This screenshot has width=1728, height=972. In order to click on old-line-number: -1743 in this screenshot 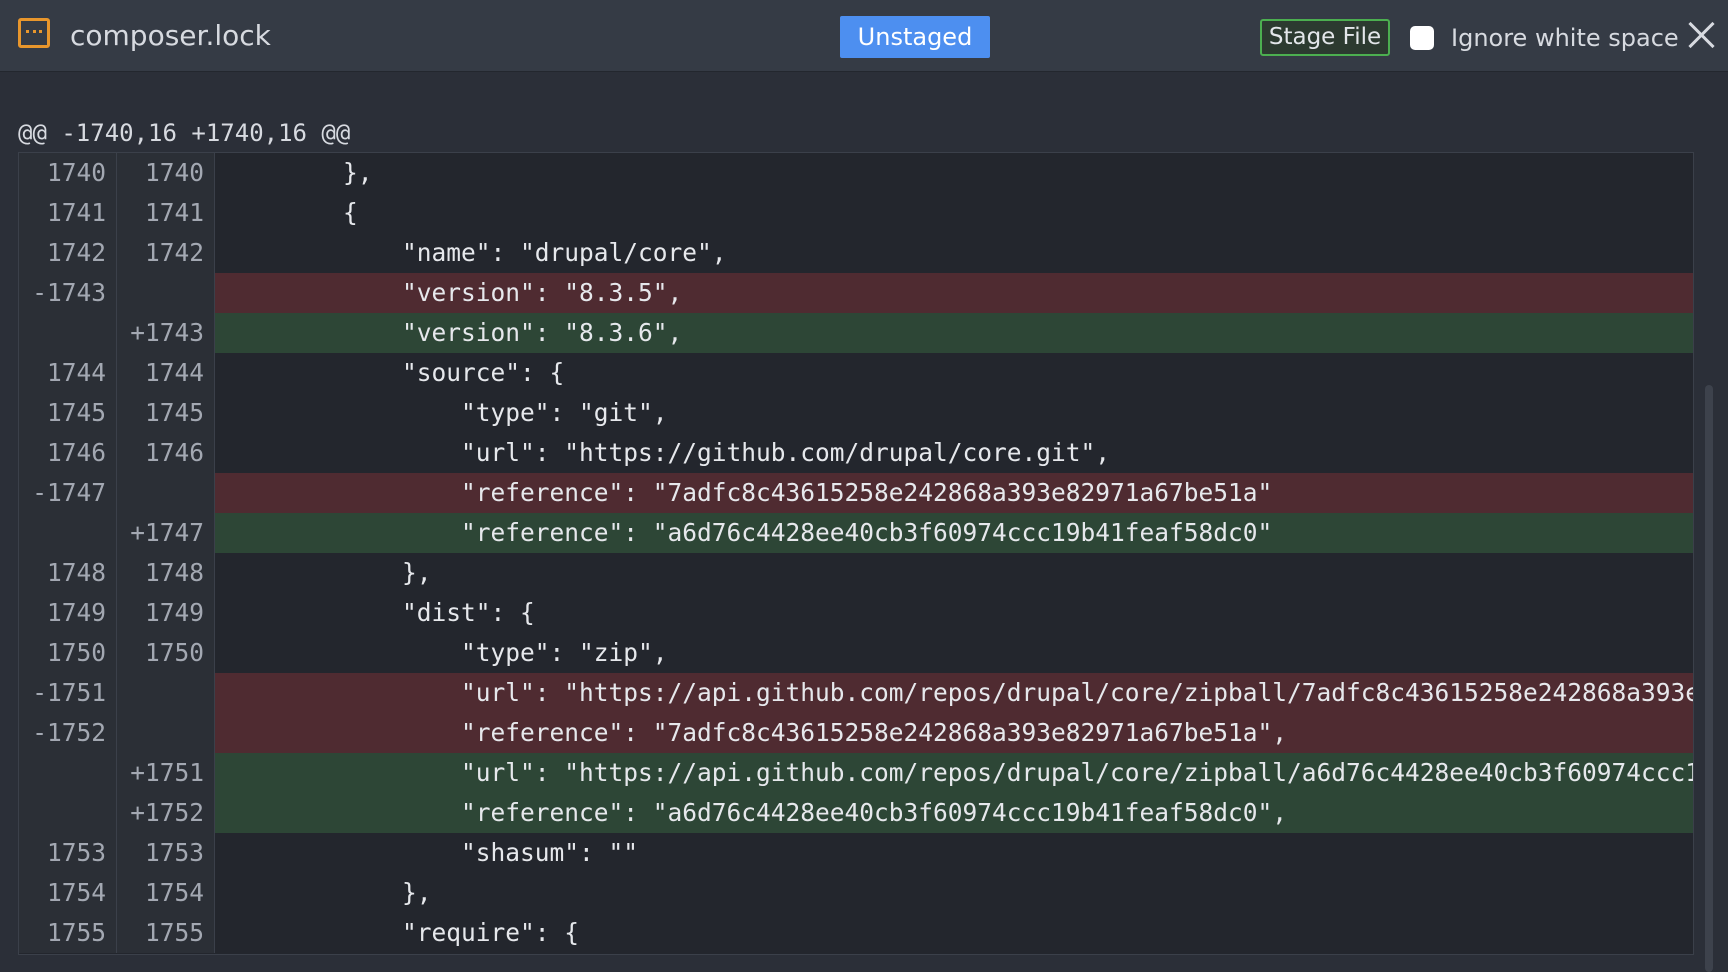, I will do `click(68, 293)`.